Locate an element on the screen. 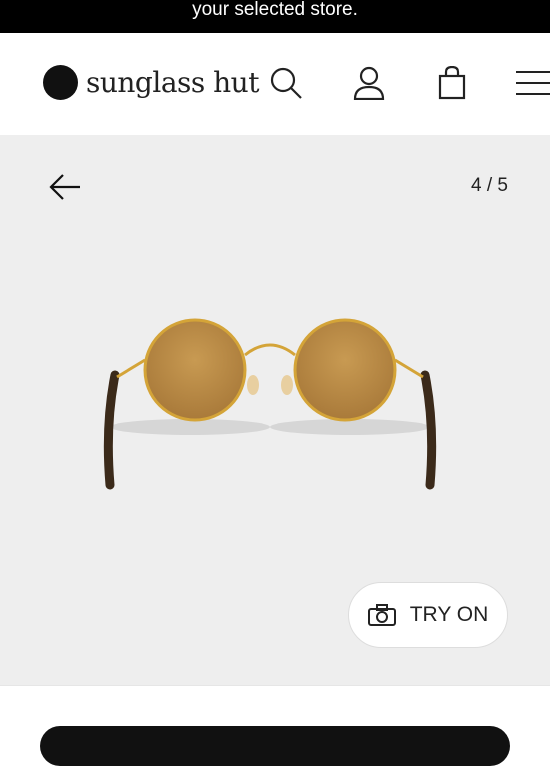 The height and width of the screenshot is (766, 550). primary-action-button is located at coordinates (275, 746).